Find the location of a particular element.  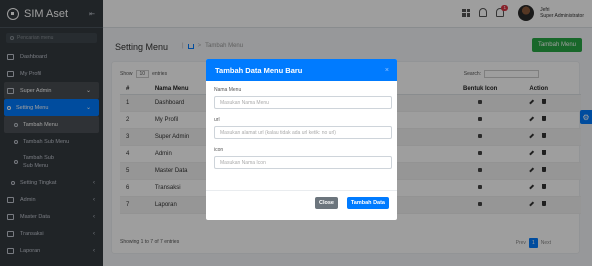

modal-header: Tambah Data Menu Baru × is located at coordinates (301, 70).